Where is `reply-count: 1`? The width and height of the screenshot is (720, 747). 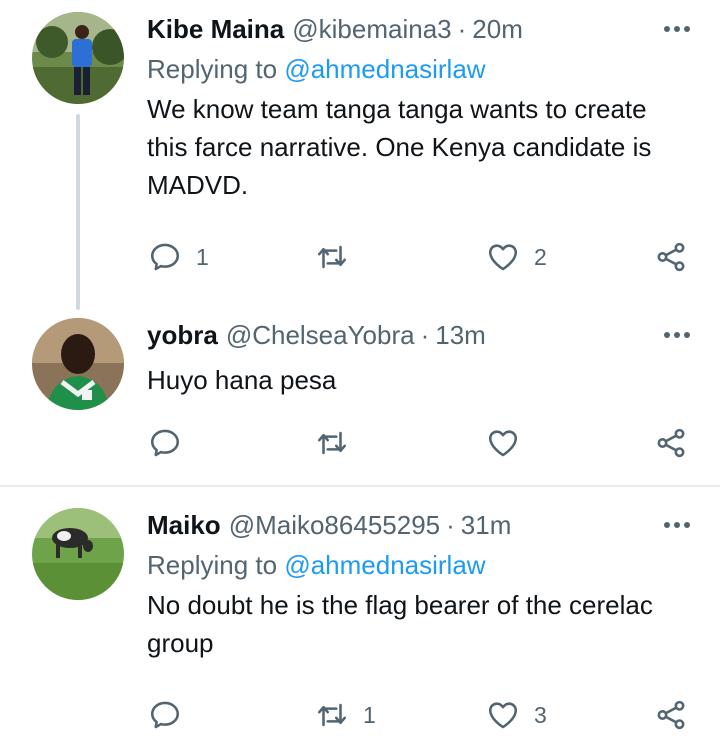
reply-count: 1 is located at coordinates (202, 256).